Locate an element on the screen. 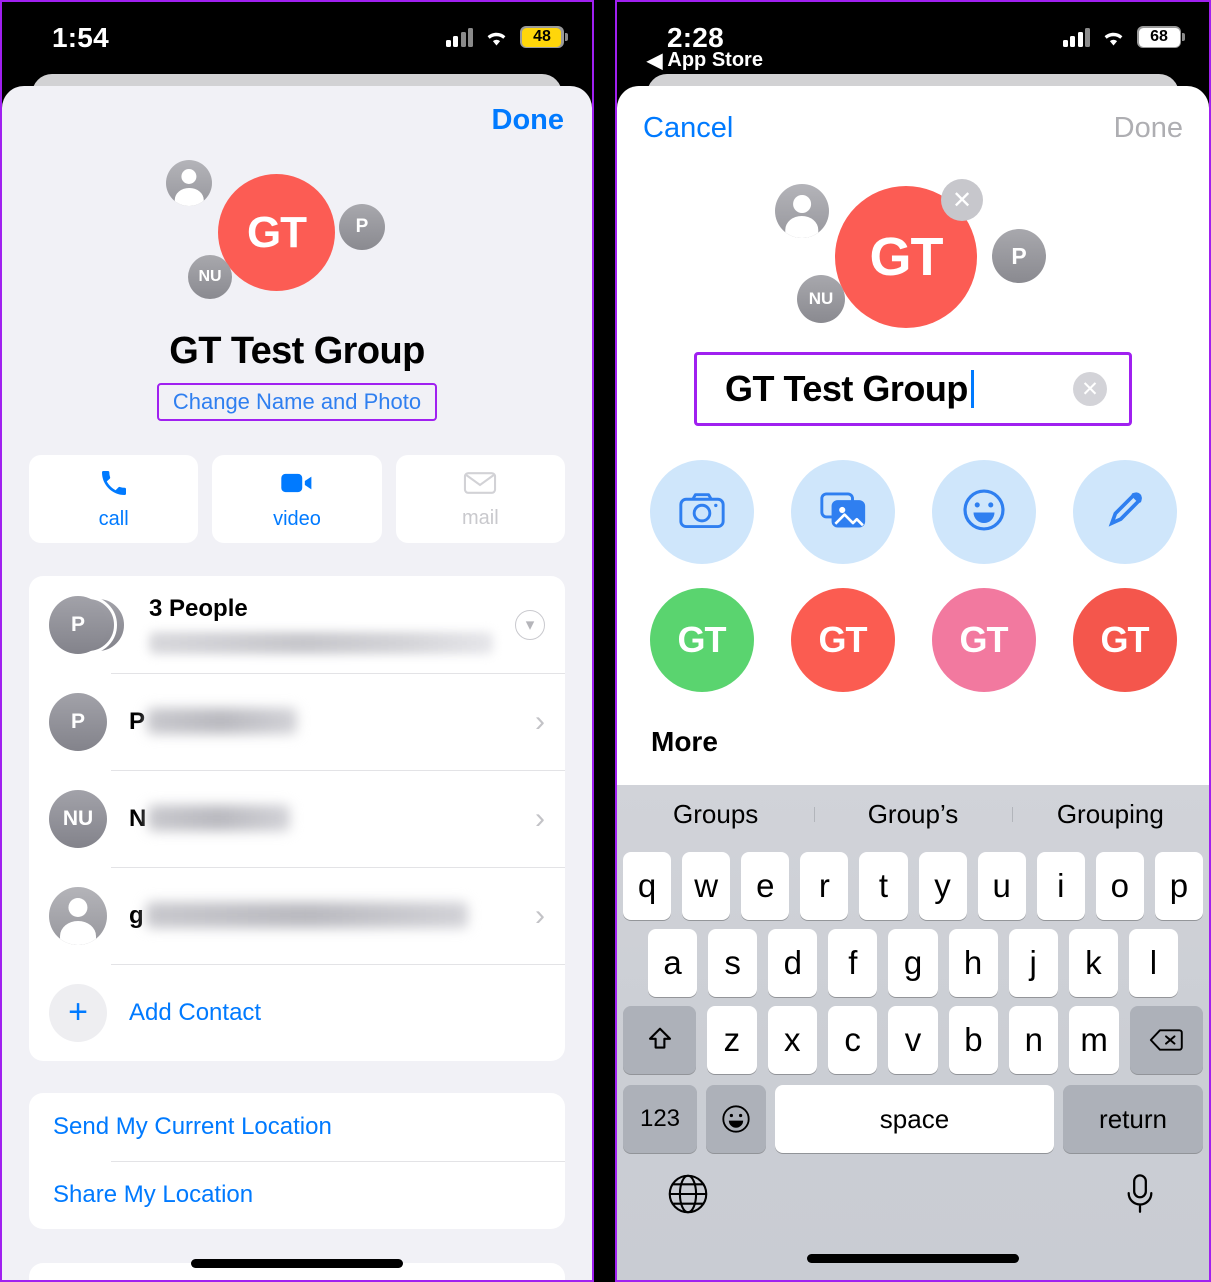 This screenshot has width=1211, height=1282. predictive-text-bar: Groups Group’s Grouping is located at coordinates (913, 814).